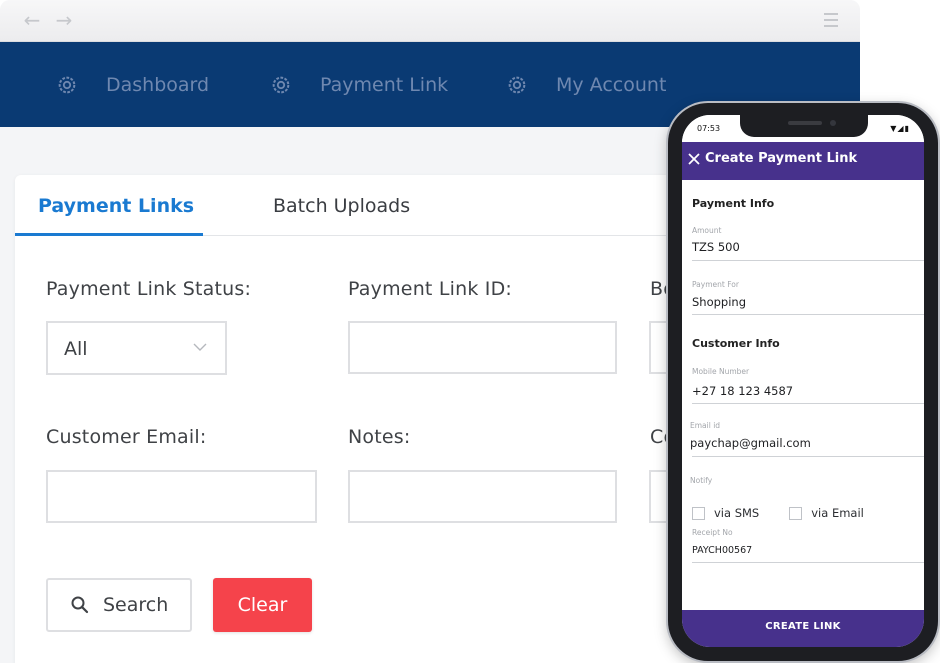 This screenshot has width=940, height=663. I want to click on amount-label: Amount, so click(707, 230).